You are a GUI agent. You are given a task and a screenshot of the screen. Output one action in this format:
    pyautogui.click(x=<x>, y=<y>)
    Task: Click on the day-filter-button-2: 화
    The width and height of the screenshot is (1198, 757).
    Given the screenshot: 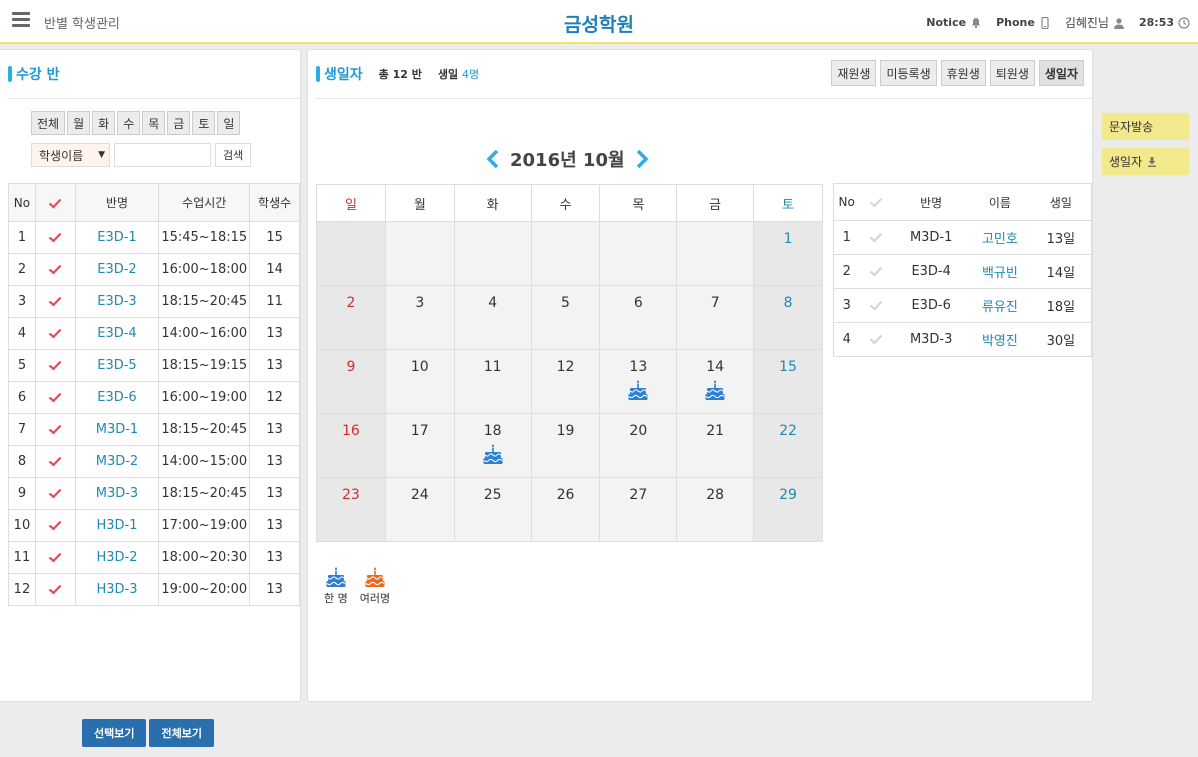 What is the action you would take?
    pyautogui.click(x=104, y=123)
    